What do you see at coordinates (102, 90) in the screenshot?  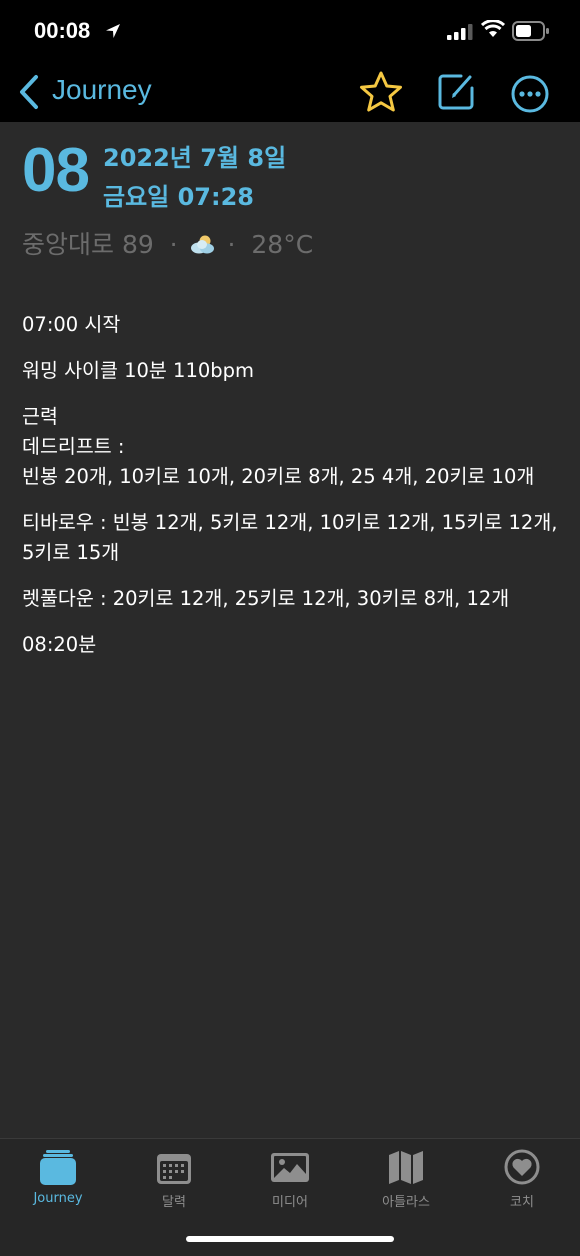 I see `back-button: Journey` at bounding box center [102, 90].